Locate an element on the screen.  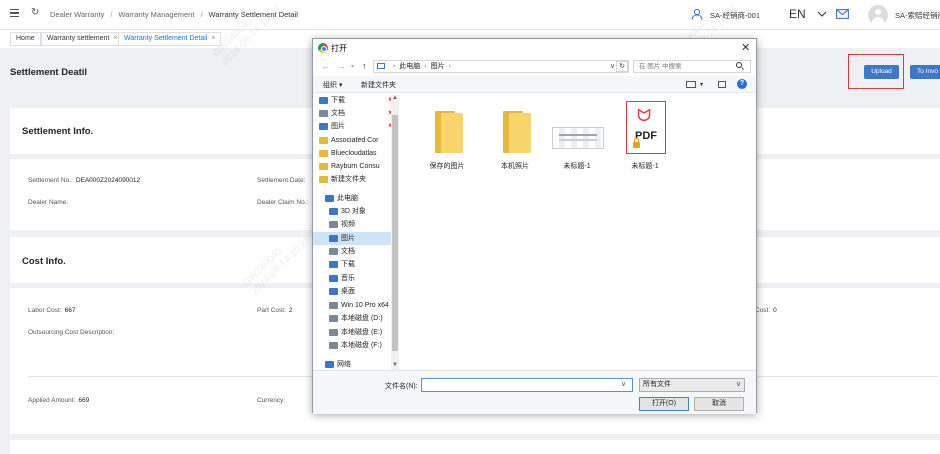
file-name: 未标题-1 is located at coordinates (645, 166).